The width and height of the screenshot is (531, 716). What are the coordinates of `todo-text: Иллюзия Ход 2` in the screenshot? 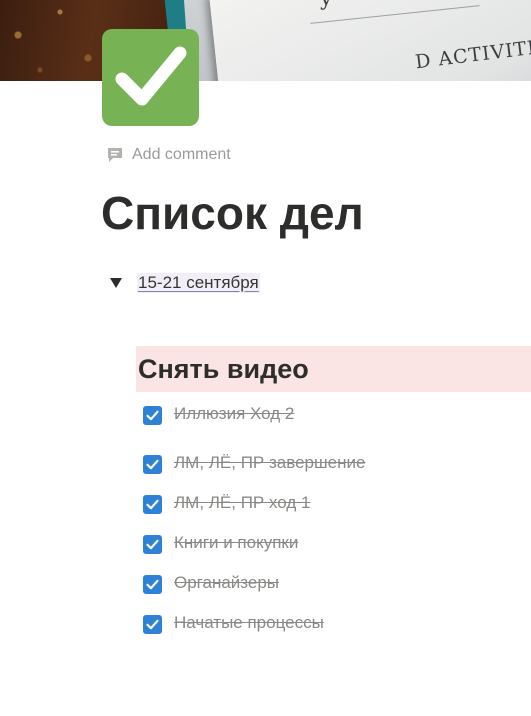 It's located at (234, 414).